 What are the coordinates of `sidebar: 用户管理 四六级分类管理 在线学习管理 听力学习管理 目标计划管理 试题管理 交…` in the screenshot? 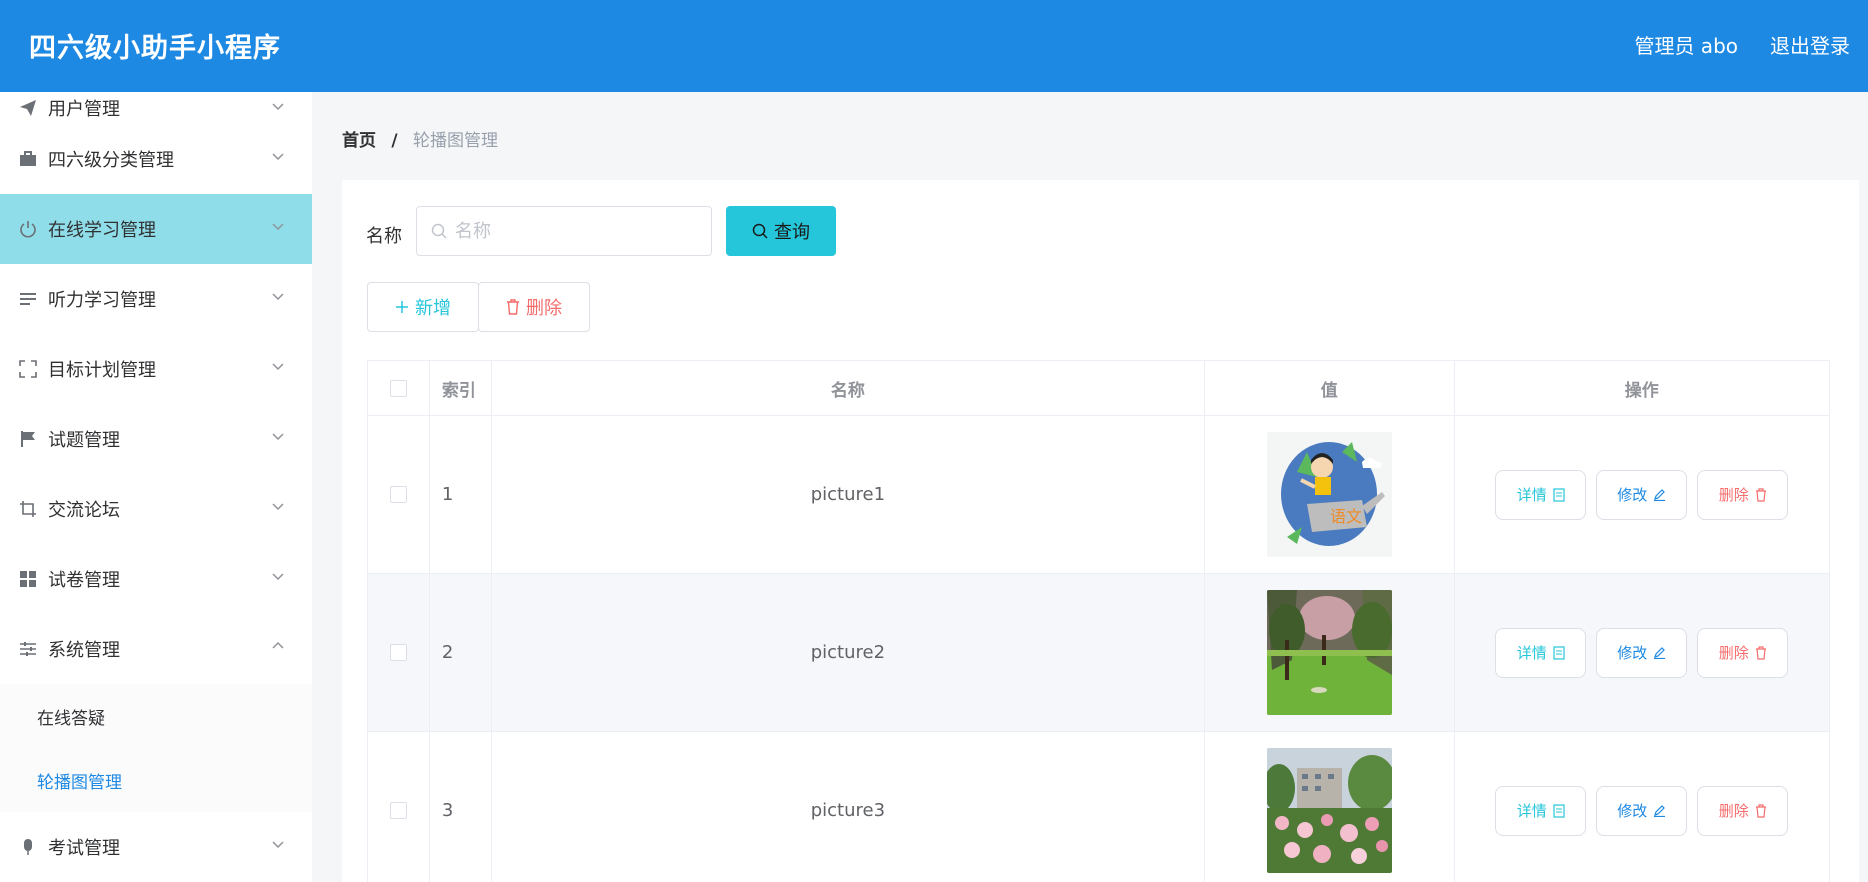 It's located at (156, 487).